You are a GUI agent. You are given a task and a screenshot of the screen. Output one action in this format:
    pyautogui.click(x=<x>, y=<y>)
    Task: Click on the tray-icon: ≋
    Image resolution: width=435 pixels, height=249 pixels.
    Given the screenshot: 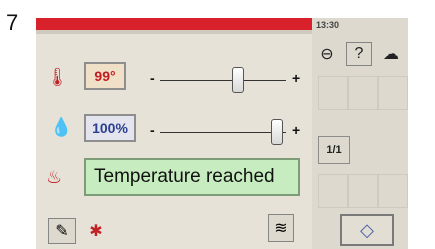 What is the action you would take?
    pyautogui.click(x=281, y=228)
    